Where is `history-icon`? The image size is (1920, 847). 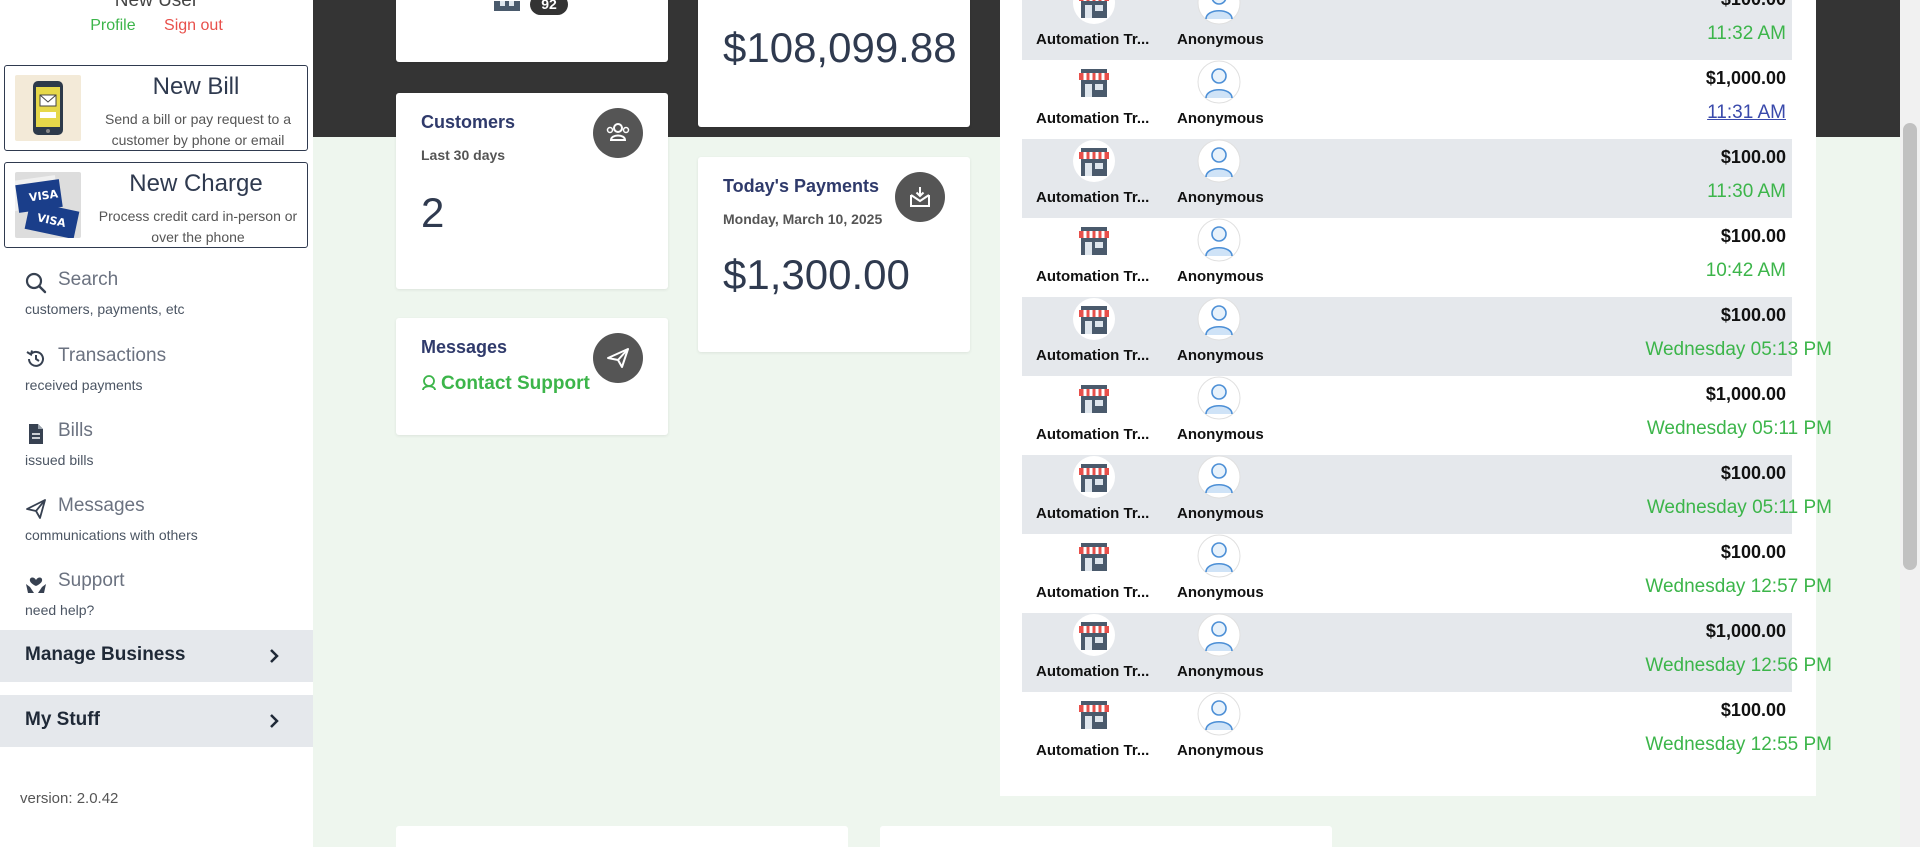
history-icon is located at coordinates (36, 359).